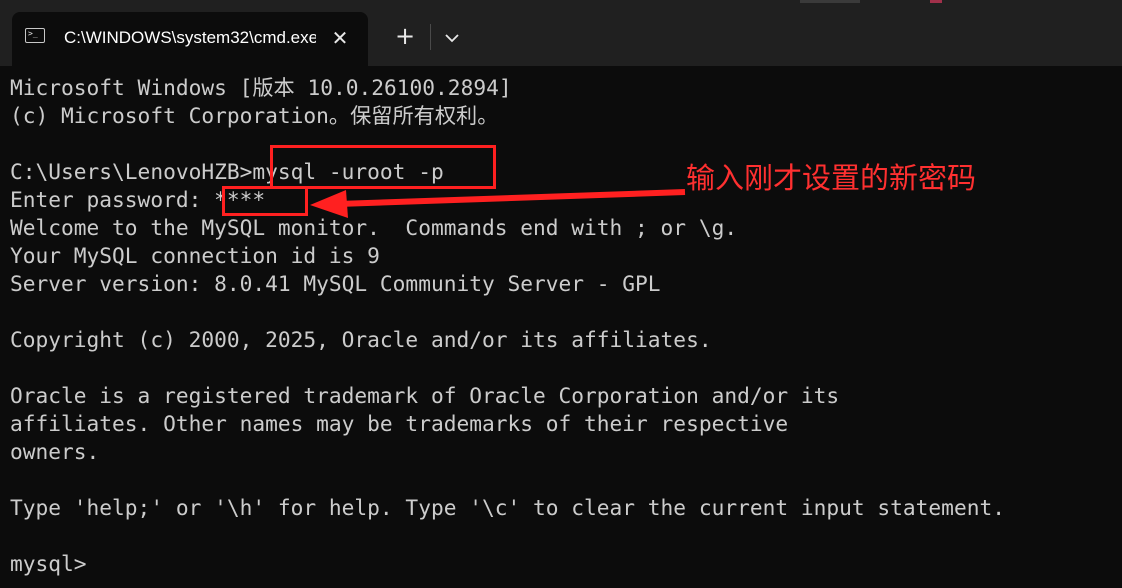 This screenshot has height=588, width=1122. What do you see at coordinates (48, 563) in the screenshot?
I see `console-line: mysql>` at bounding box center [48, 563].